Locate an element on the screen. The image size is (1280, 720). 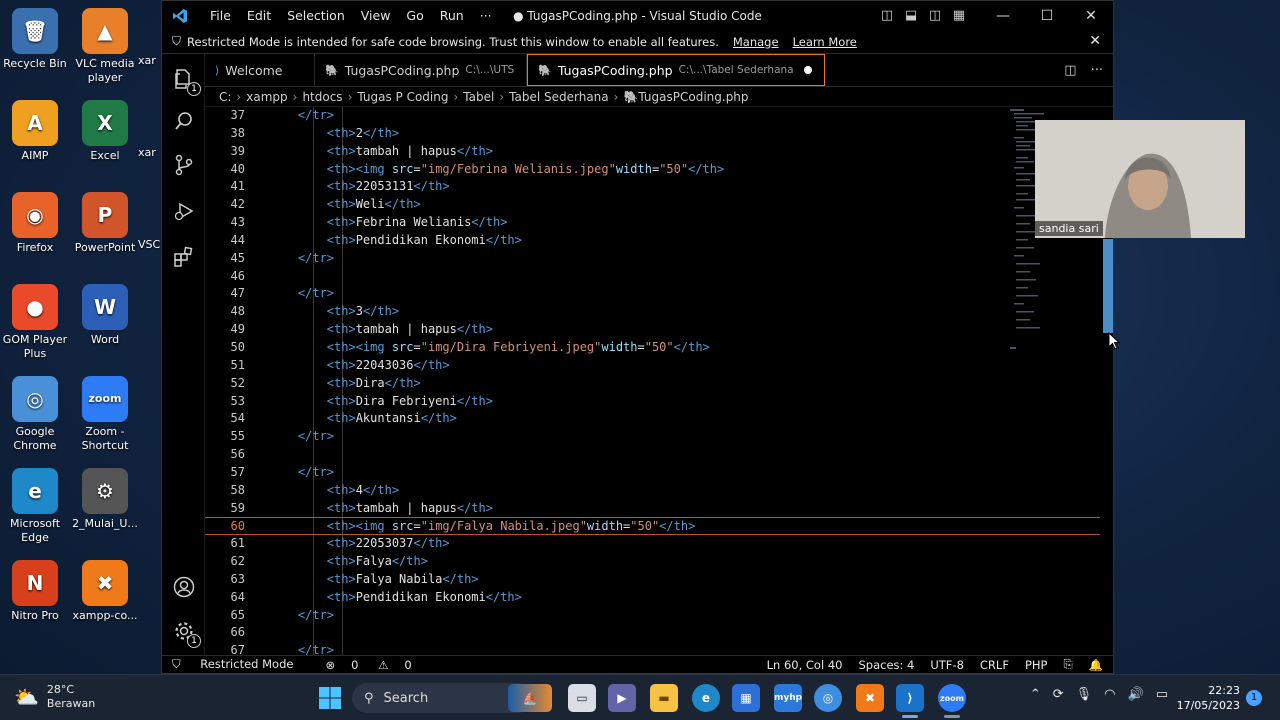
start-windows-icon is located at coordinates (330, 698).